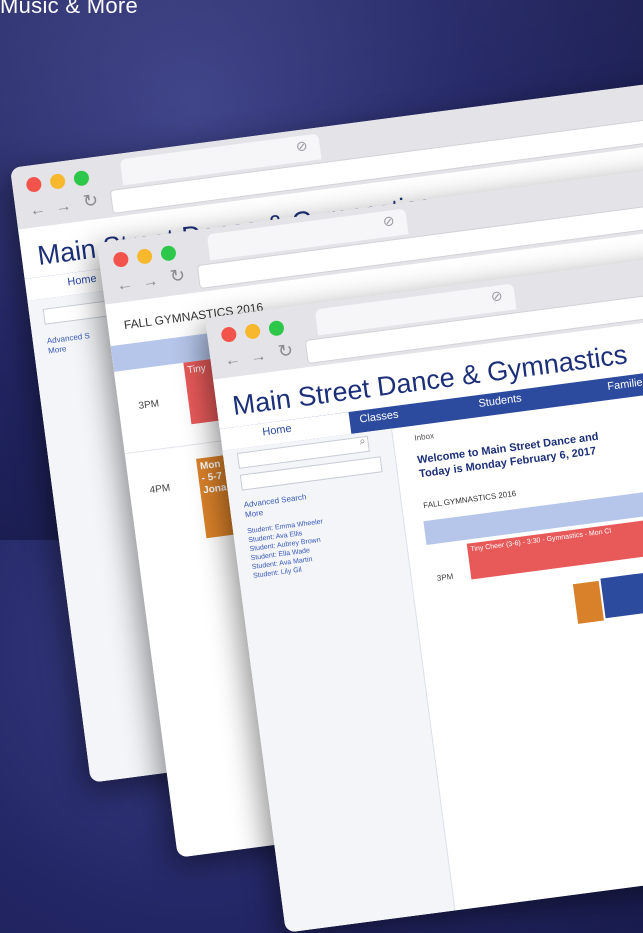 The width and height of the screenshot is (643, 933). I want to click on breadcrumb: Inbox, so click(424, 436).